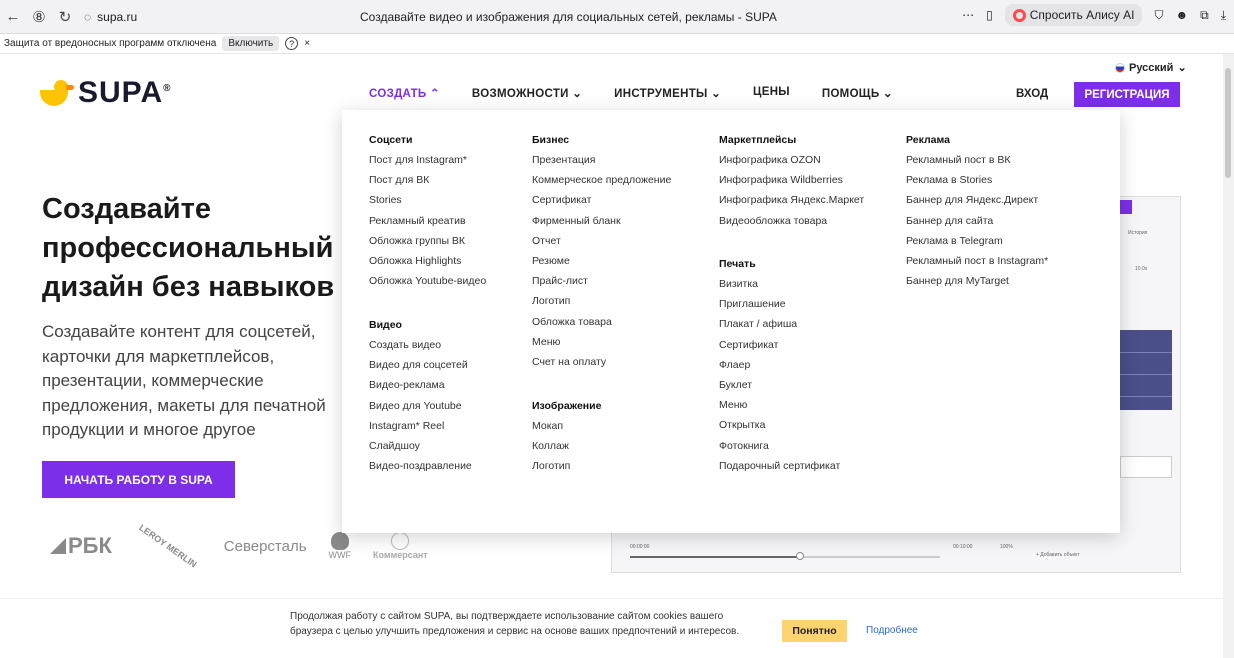 The image size is (1234, 658). What do you see at coordinates (977, 261) in the screenshot?
I see `menu-item: Рекламный пост в Instagram*` at bounding box center [977, 261].